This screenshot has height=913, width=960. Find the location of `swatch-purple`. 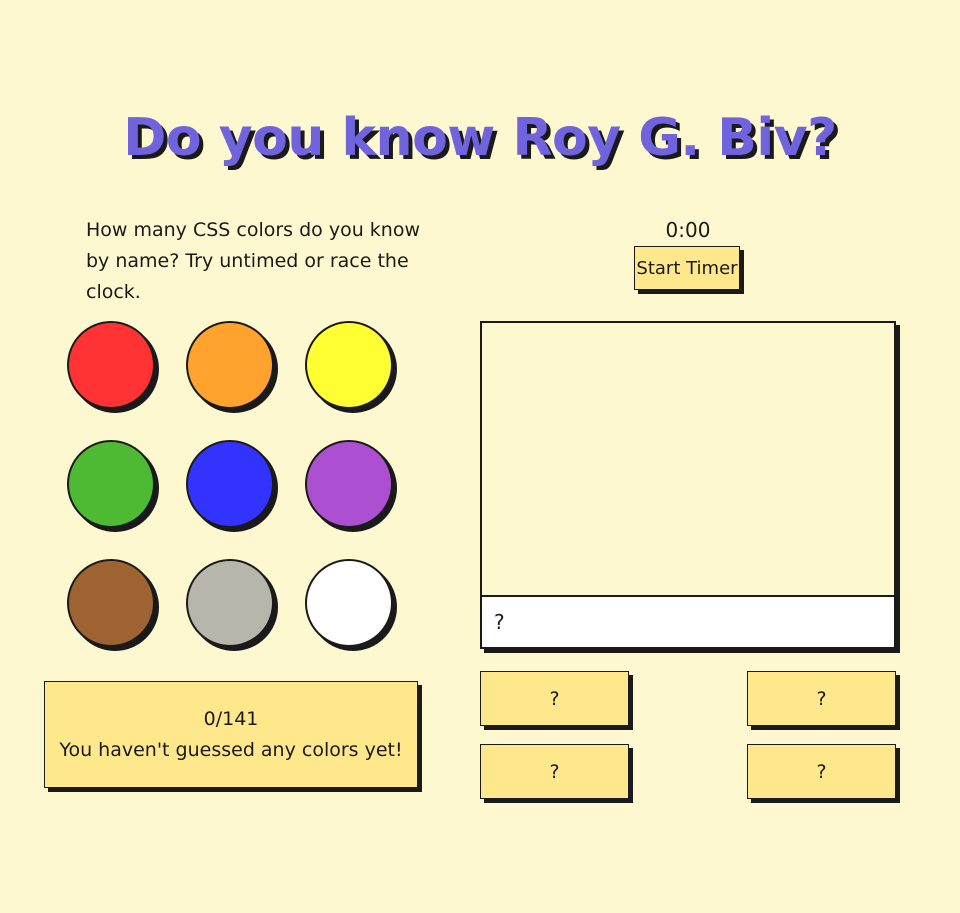

swatch-purple is located at coordinates (349, 484).